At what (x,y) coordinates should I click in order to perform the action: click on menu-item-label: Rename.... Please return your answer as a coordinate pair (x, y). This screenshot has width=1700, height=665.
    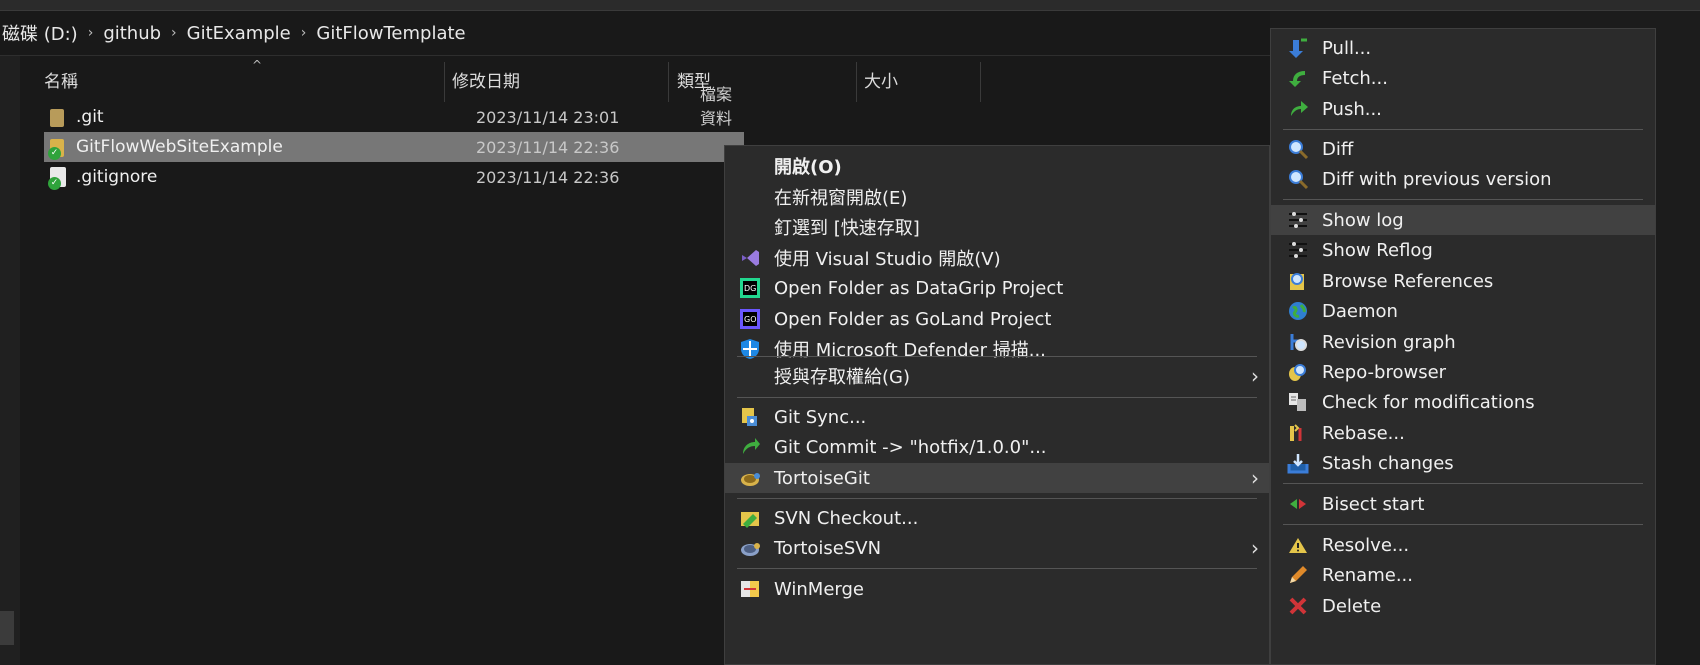
    Looking at the image, I should click on (1367, 575).